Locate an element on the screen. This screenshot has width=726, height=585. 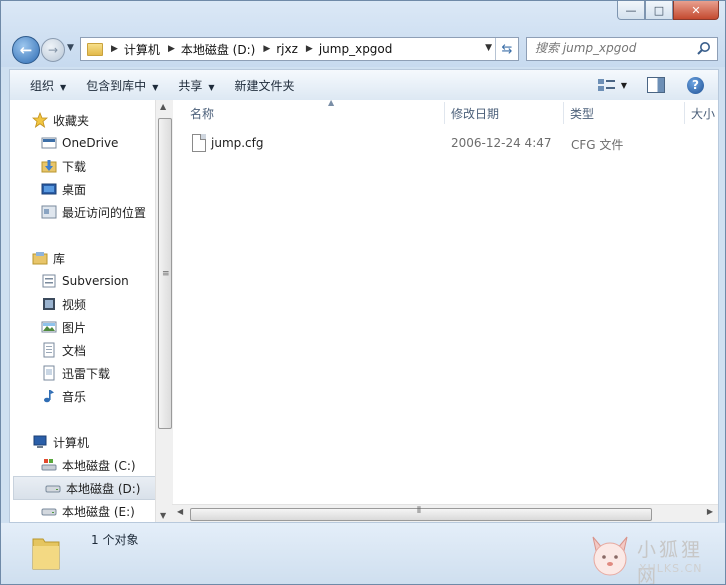
recent-places-icon is located at coordinates (49, 212).